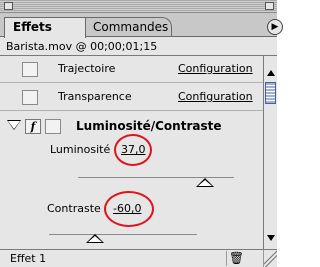 This screenshot has height=267, width=320. I want to click on tab-commandes: Commandes, so click(128, 27).